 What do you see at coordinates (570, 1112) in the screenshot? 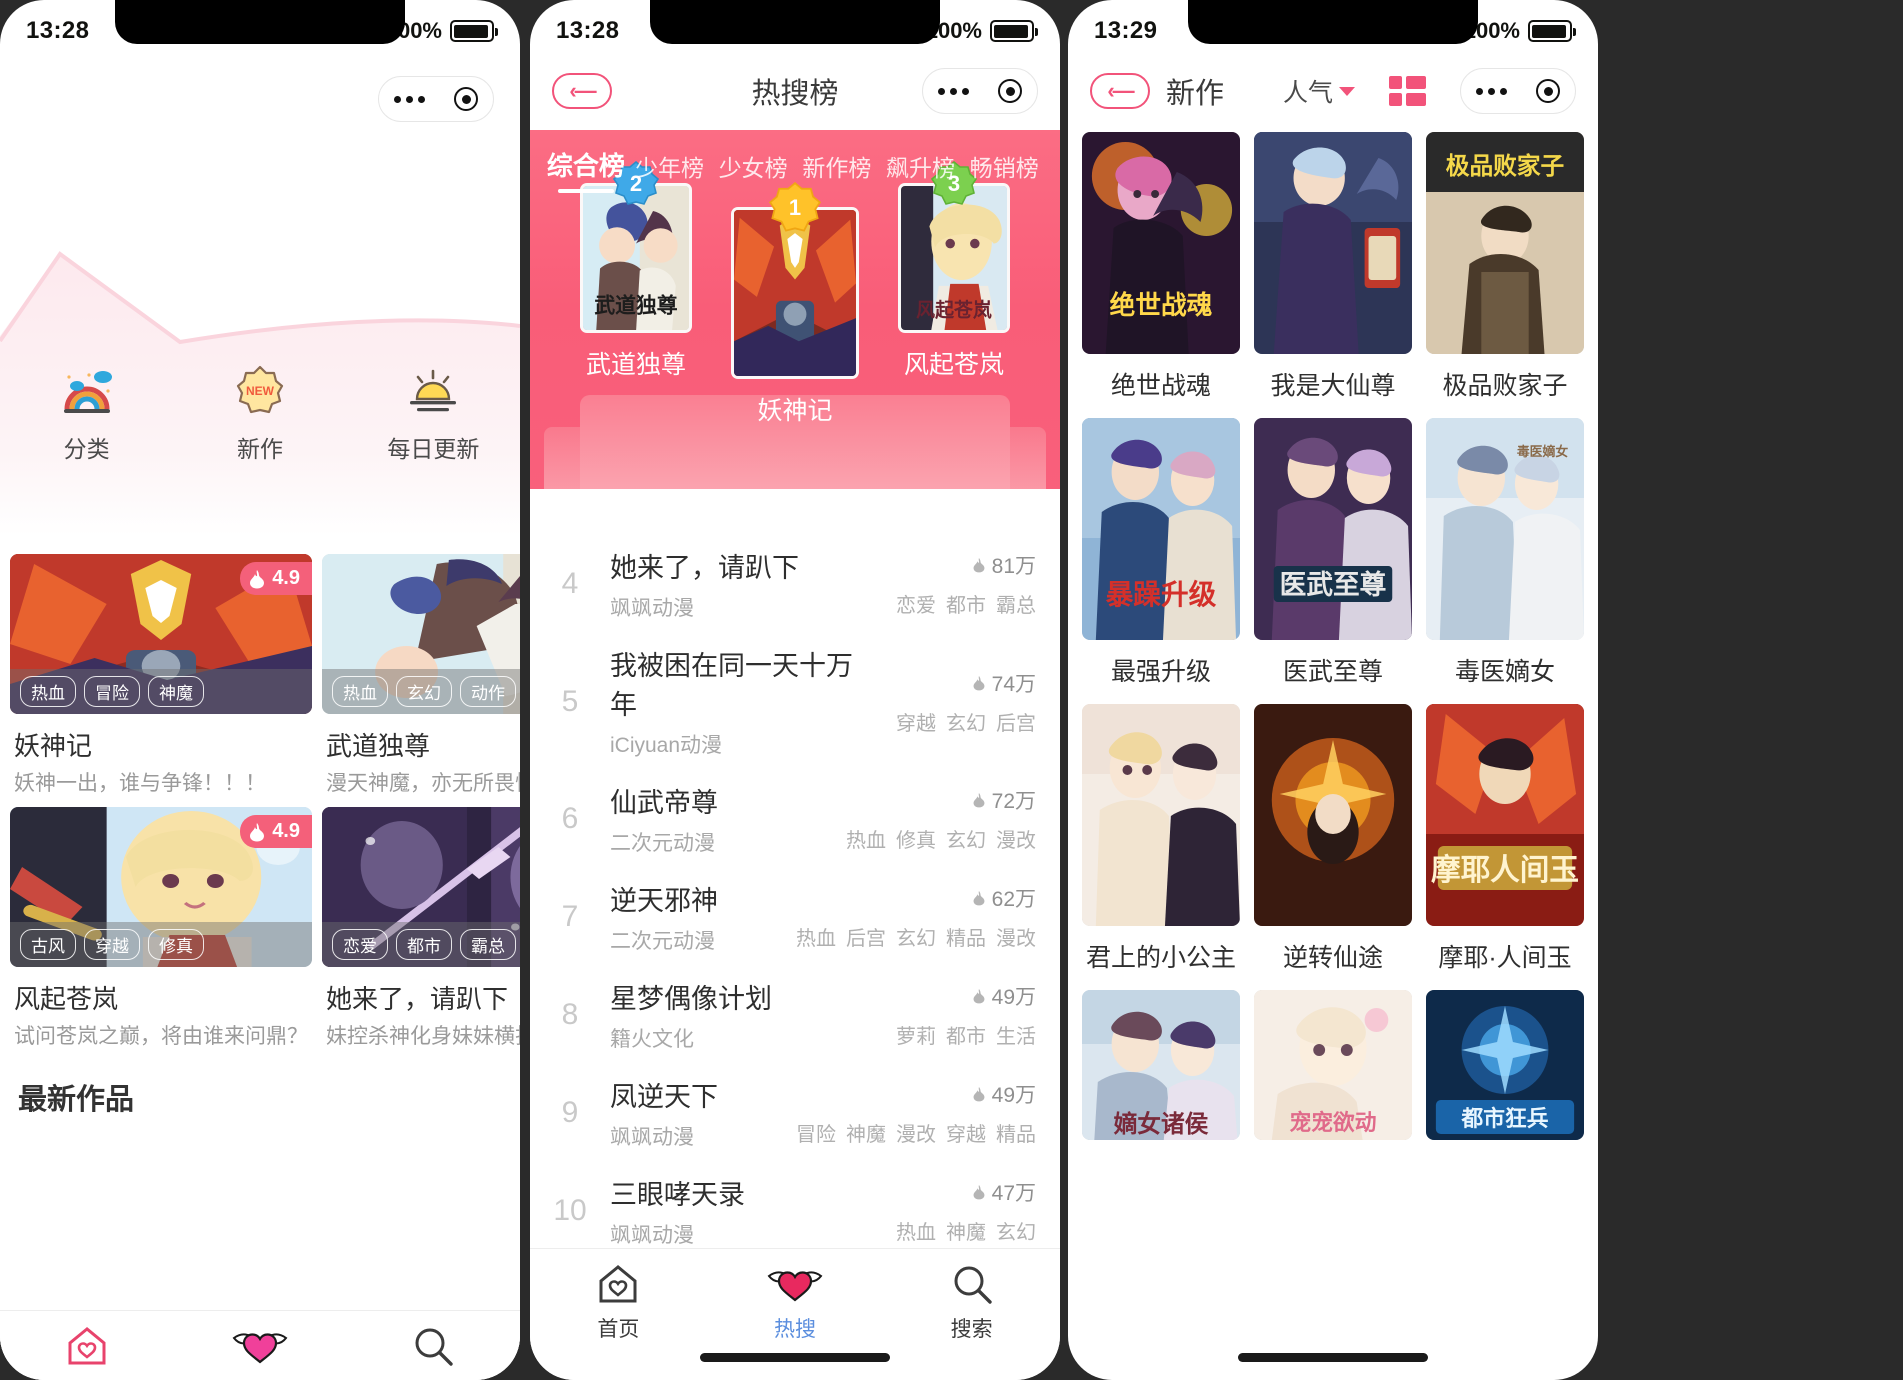
I see `rank-number: 9` at bounding box center [570, 1112].